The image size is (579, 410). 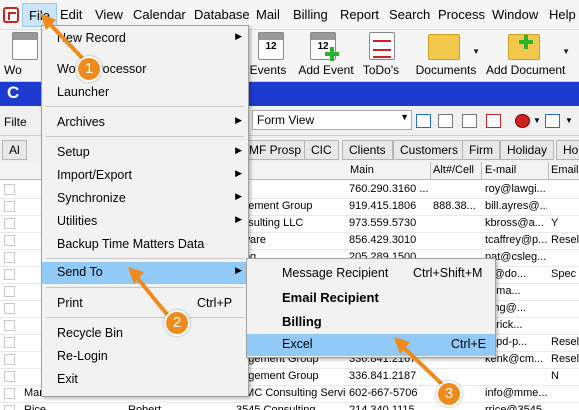 I want to click on column-email: E-mail, so click(x=500, y=170).